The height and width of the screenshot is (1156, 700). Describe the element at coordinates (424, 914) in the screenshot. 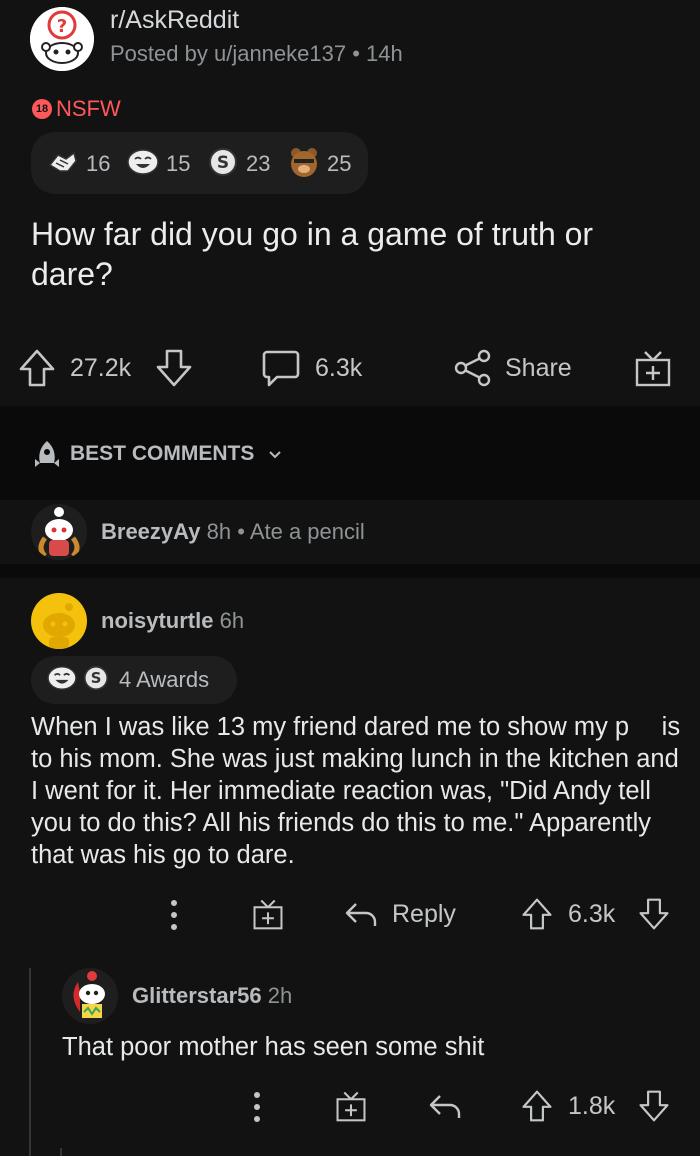

I see `reply-button: Reply` at that location.